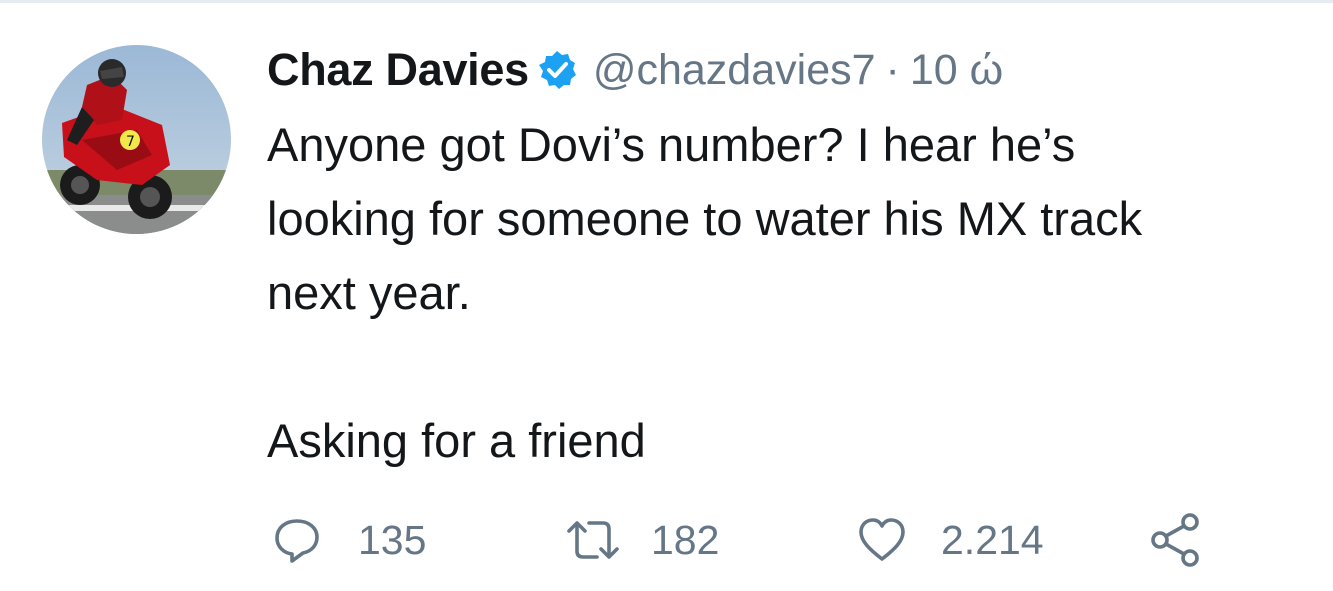 This screenshot has height=591, width=1333. What do you see at coordinates (671, 144) in the screenshot?
I see `tweet-text-line: Anyone got Dovi’s number? I hear he’s` at bounding box center [671, 144].